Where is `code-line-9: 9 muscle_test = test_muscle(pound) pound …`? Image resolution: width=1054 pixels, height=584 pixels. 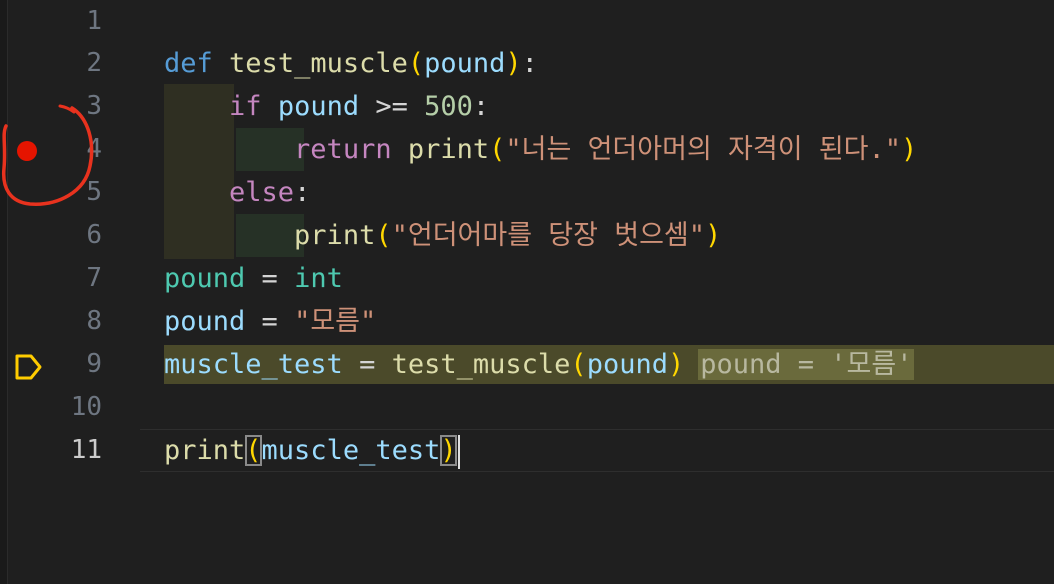
code-line-9: 9 muscle_test = test_muscle(pound) pound … is located at coordinates (527, 364).